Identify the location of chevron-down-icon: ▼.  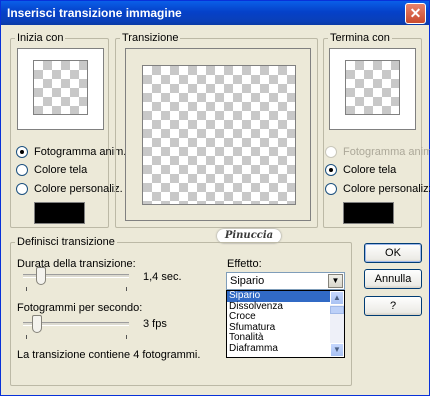
(335, 281).